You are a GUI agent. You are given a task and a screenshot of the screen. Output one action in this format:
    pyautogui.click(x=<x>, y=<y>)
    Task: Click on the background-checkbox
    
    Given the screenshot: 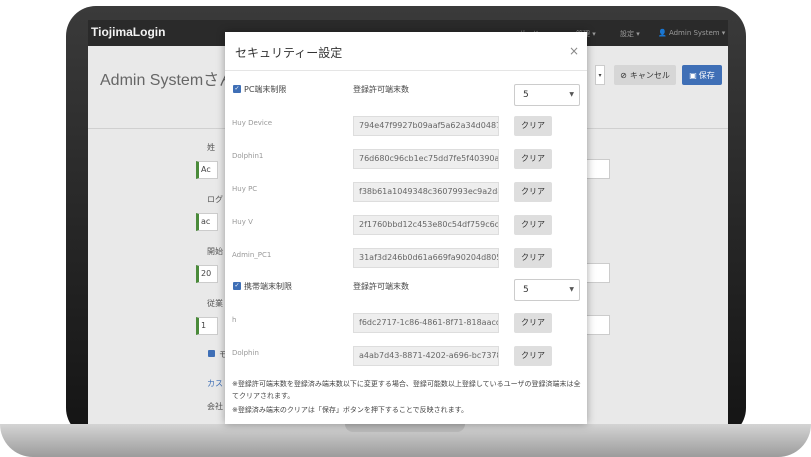 What is the action you would take?
    pyautogui.click(x=211, y=353)
    